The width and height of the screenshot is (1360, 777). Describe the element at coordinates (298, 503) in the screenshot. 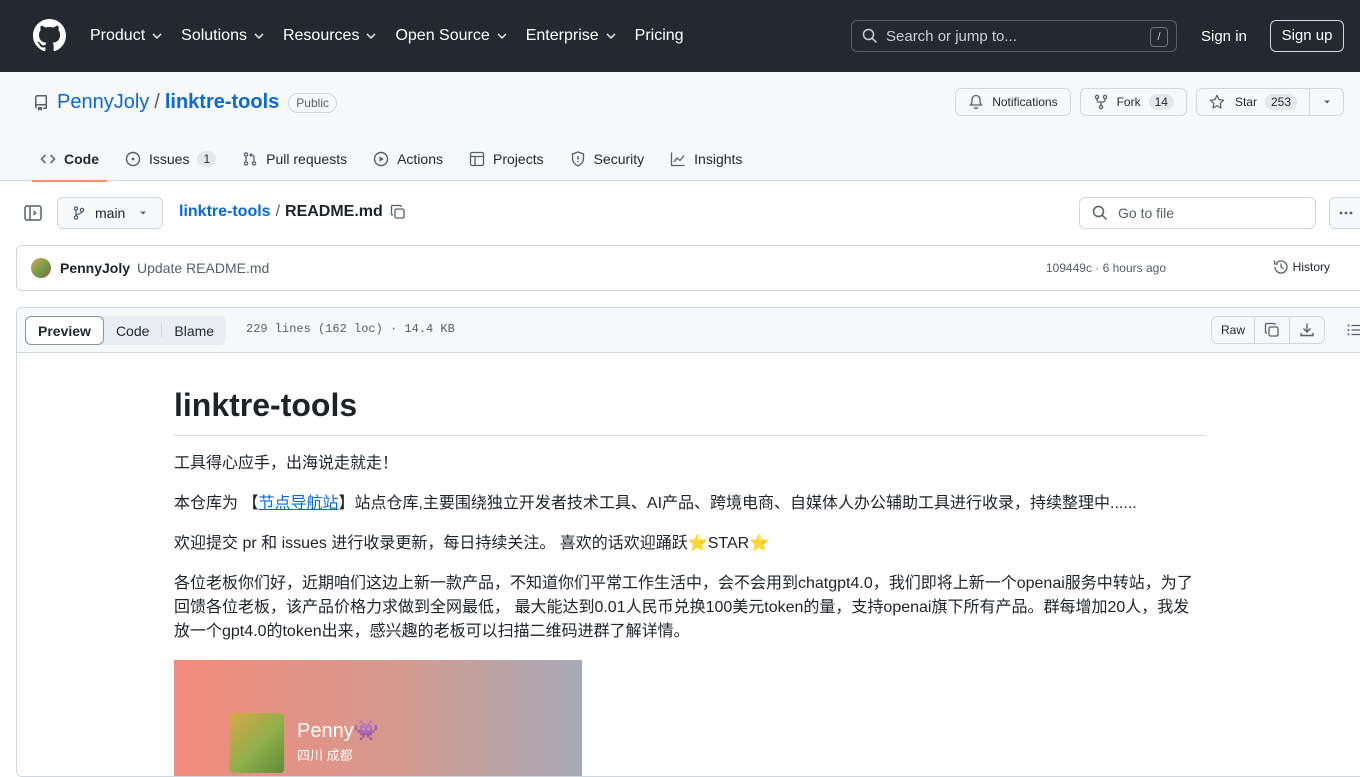

I see `nav-site-link: 节点导航站` at that location.